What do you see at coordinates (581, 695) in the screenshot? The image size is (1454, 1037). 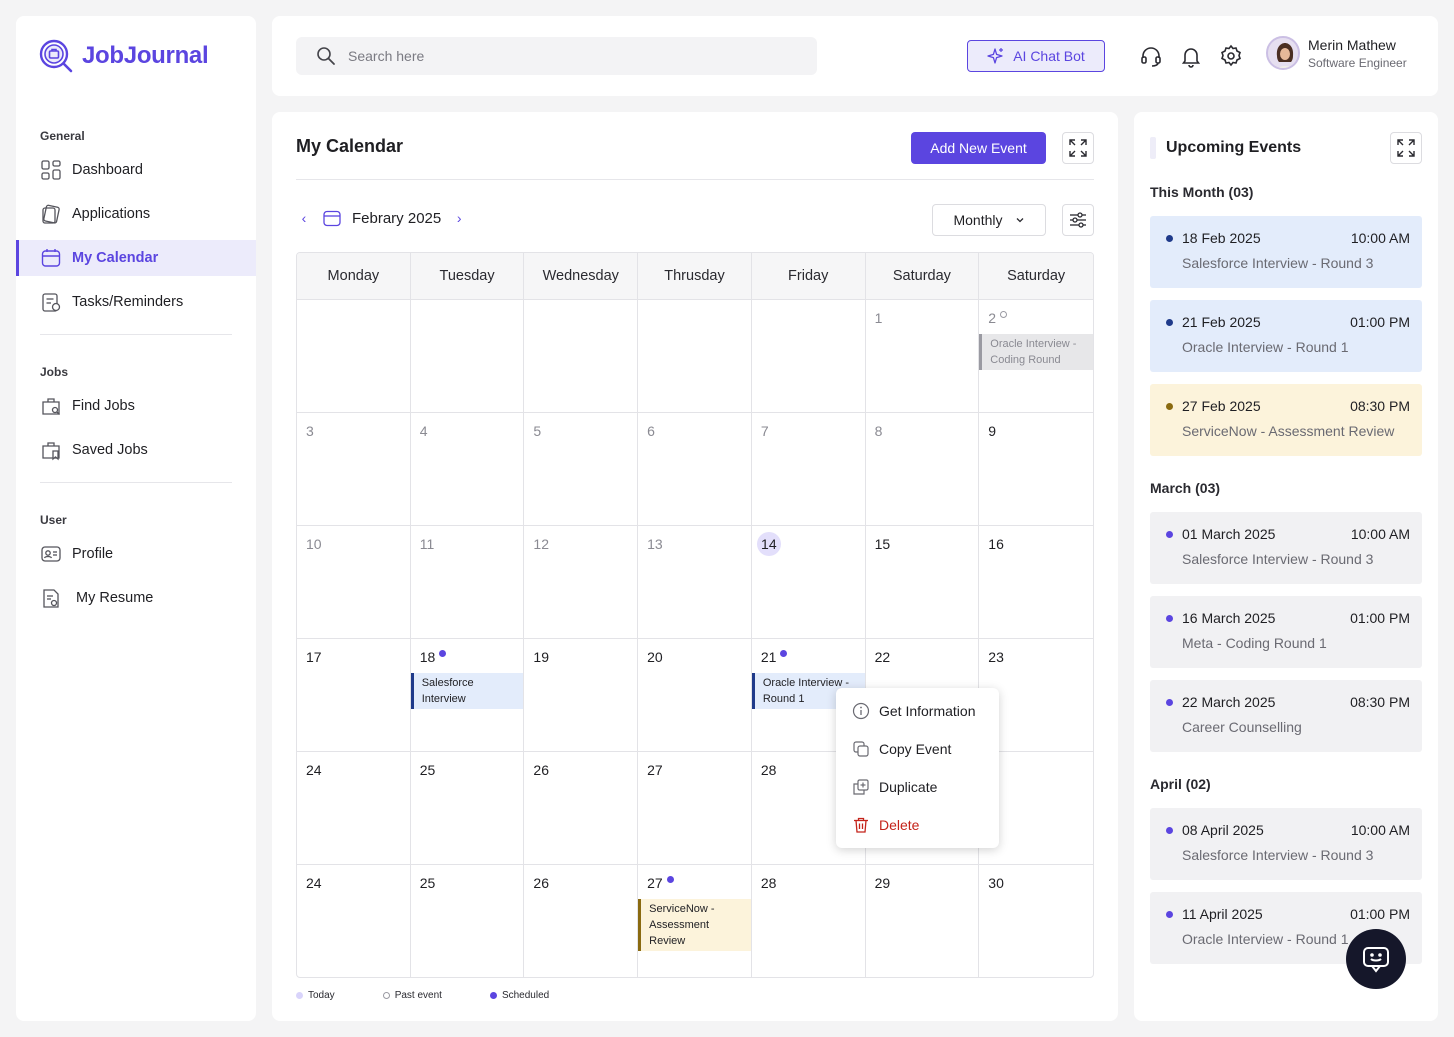 I see `calendar-day-cell: 19` at bounding box center [581, 695].